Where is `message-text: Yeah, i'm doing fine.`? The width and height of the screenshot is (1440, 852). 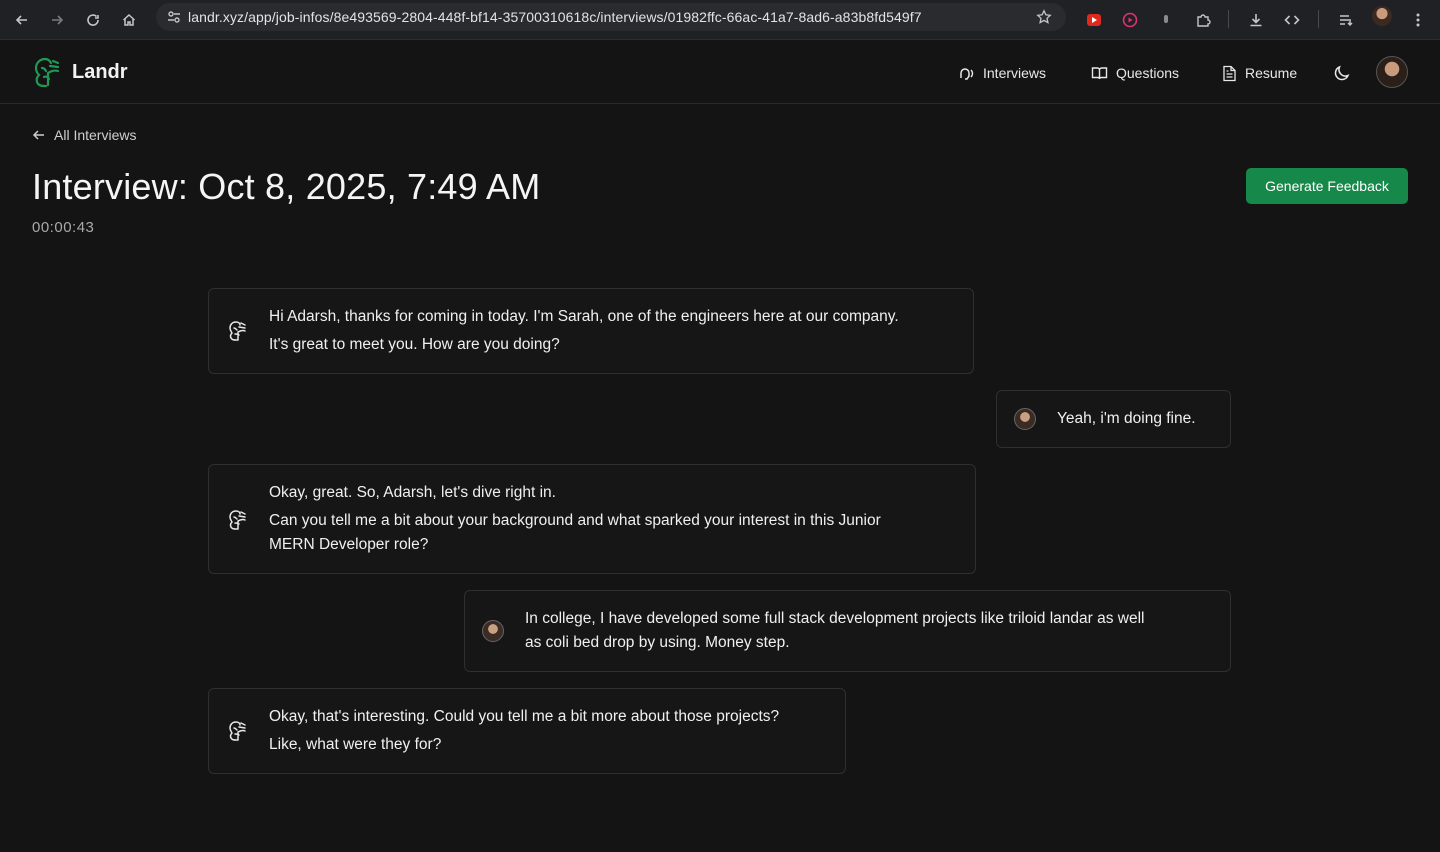 message-text: Yeah, i'm doing fine. is located at coordinates (1126, 419).